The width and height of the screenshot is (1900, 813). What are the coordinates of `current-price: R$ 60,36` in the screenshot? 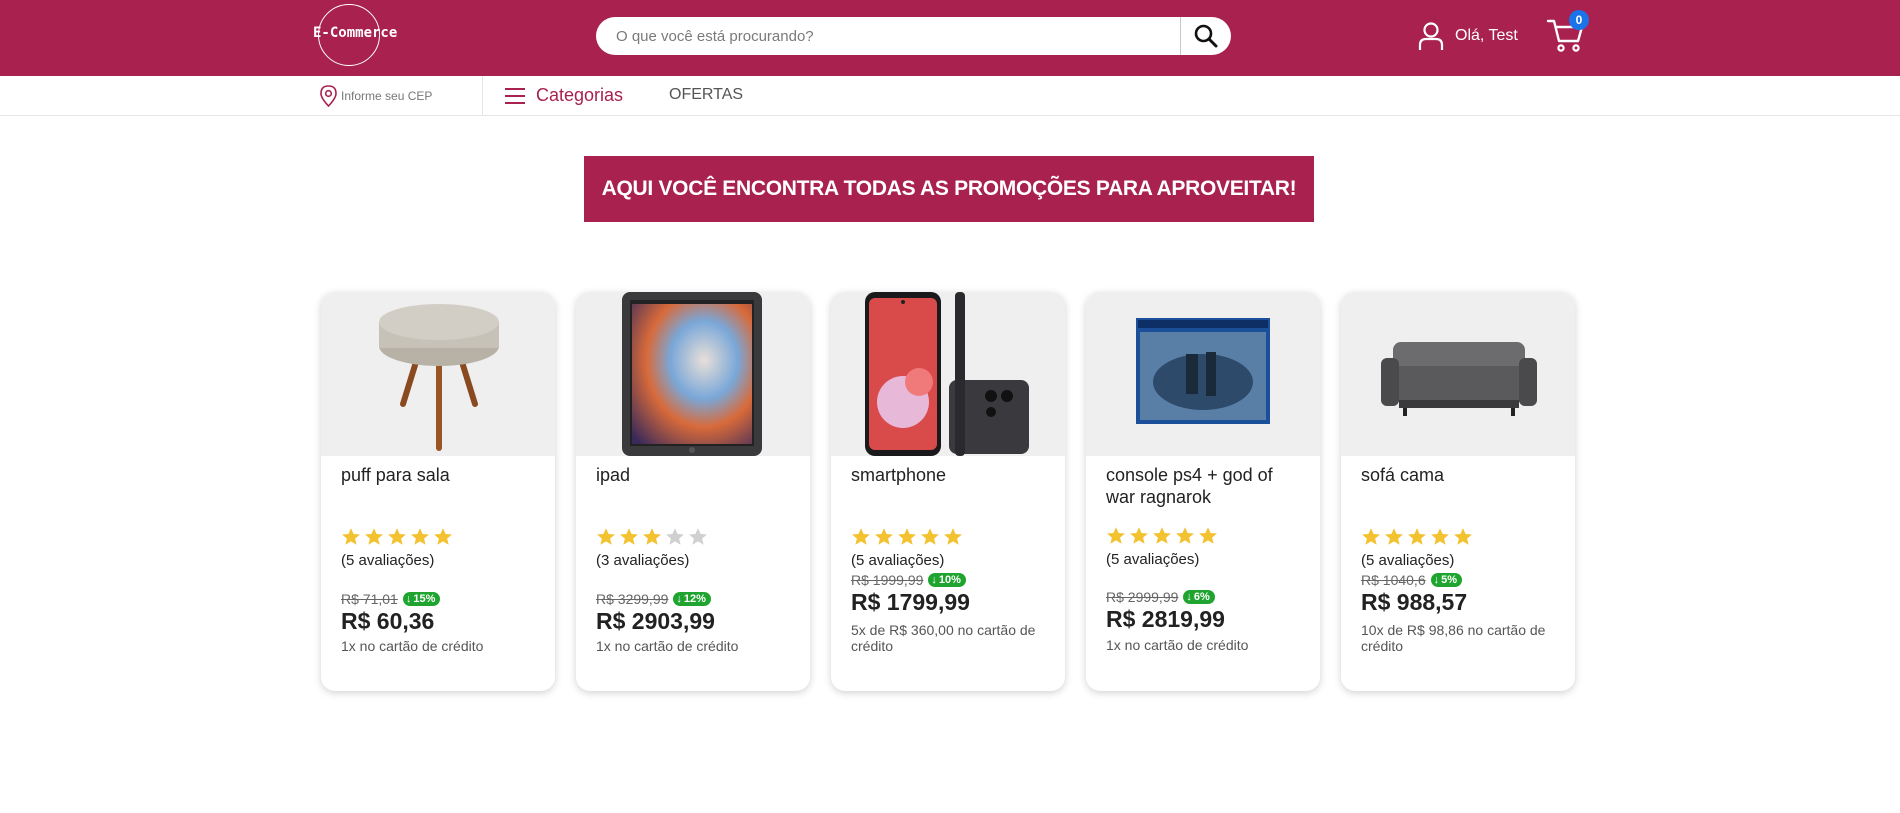 It's located at (388, 621).